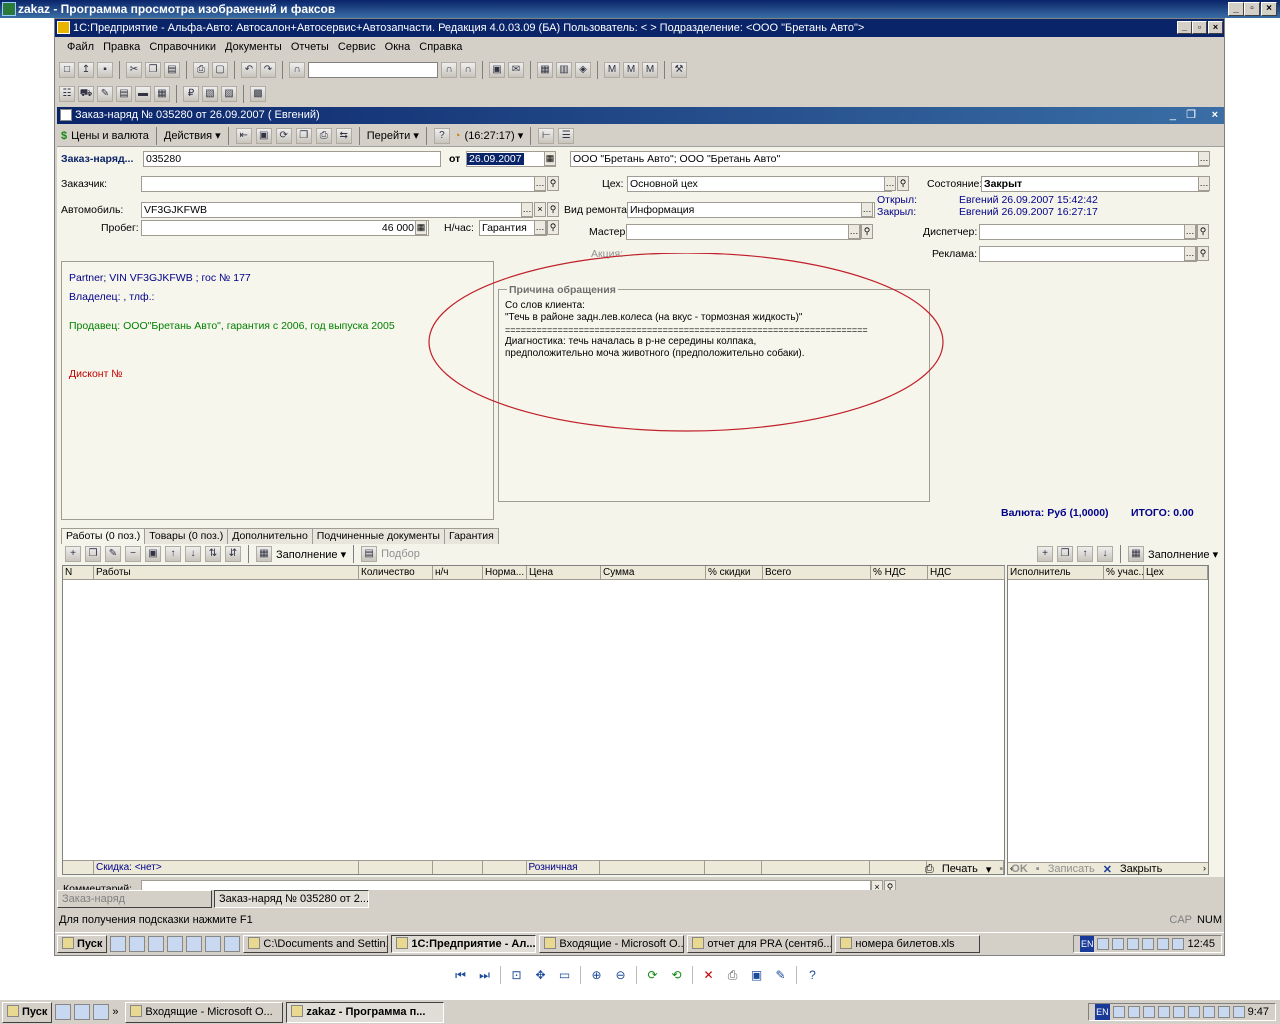 This screenshot has width=1280, height=1024. Describe the element at coordinates (1176, 572) in the screenshot. I see `column-header: Цех` at that location.